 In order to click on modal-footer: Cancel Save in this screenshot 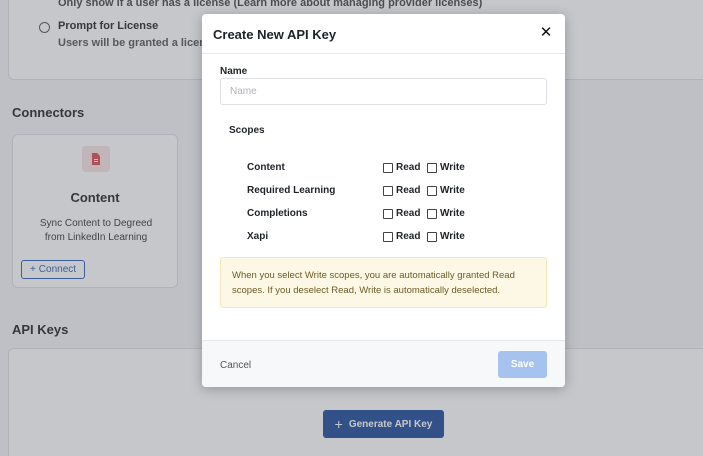, I will do `click(383, 363)`.